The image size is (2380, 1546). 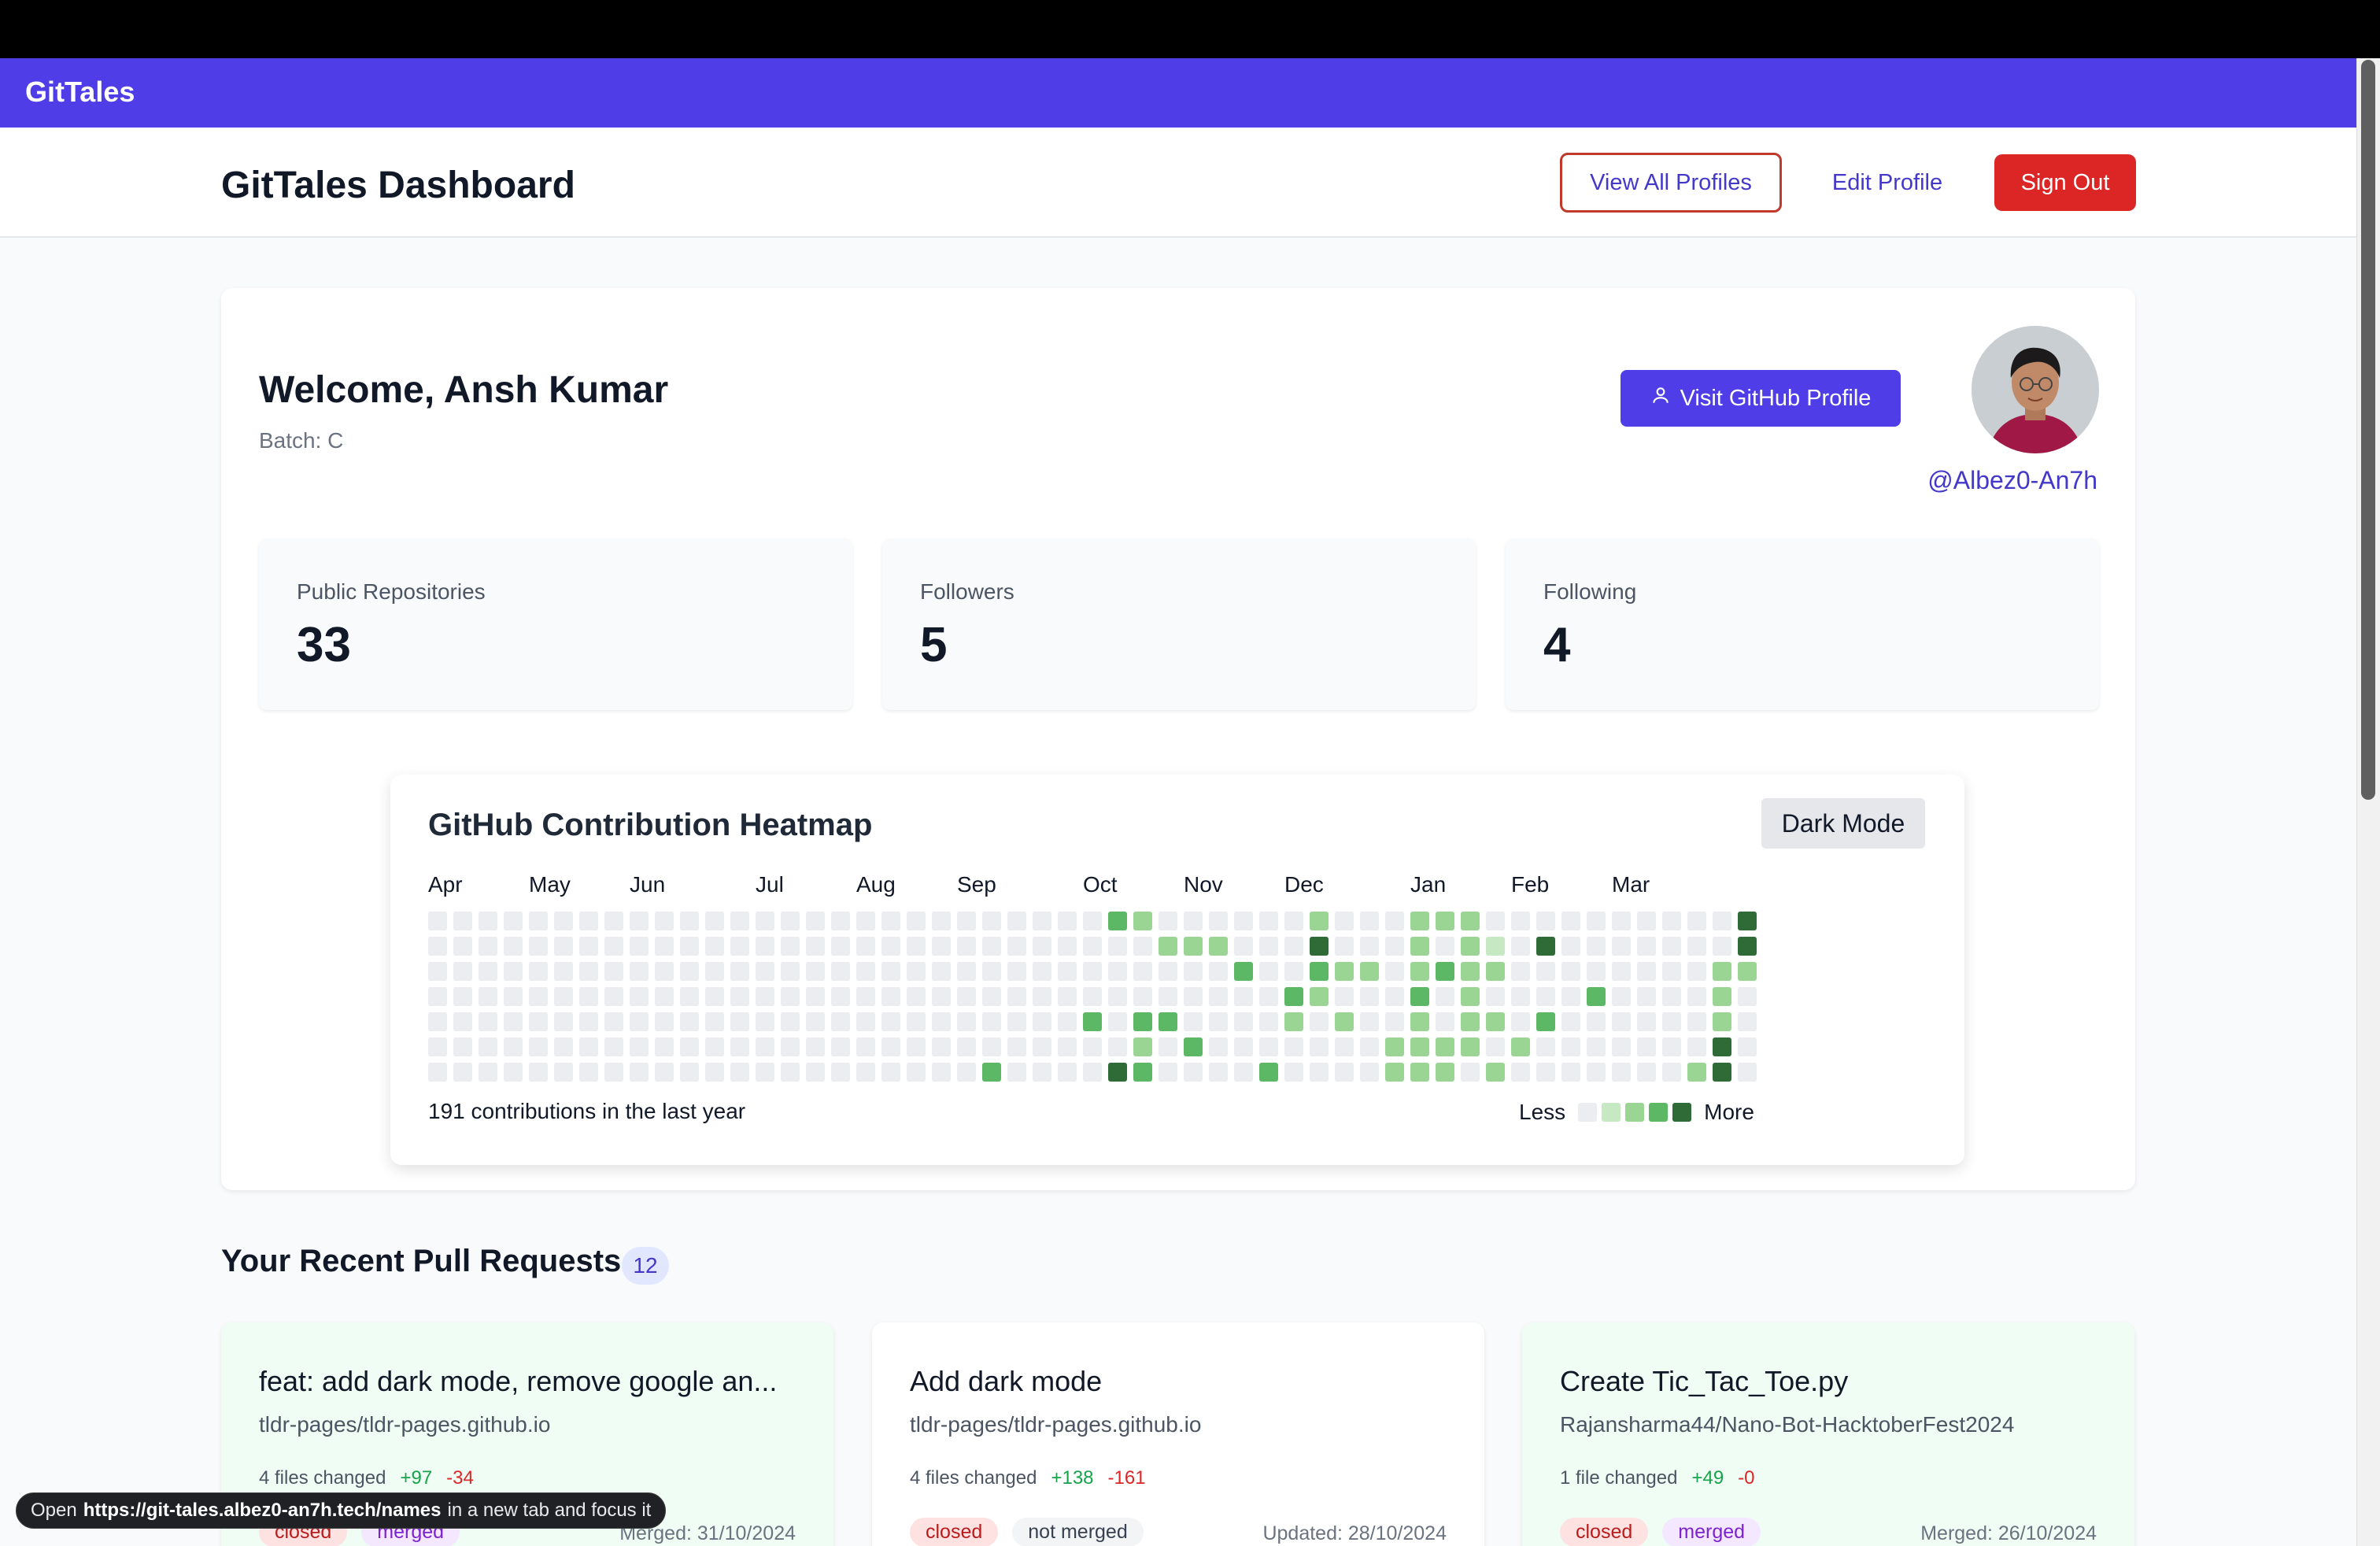 What do you see at coordinates (2012, 481) in the screenshot?
I see `github-handle-link: @Albez0-An7h` at bounding box center [2012, 481].